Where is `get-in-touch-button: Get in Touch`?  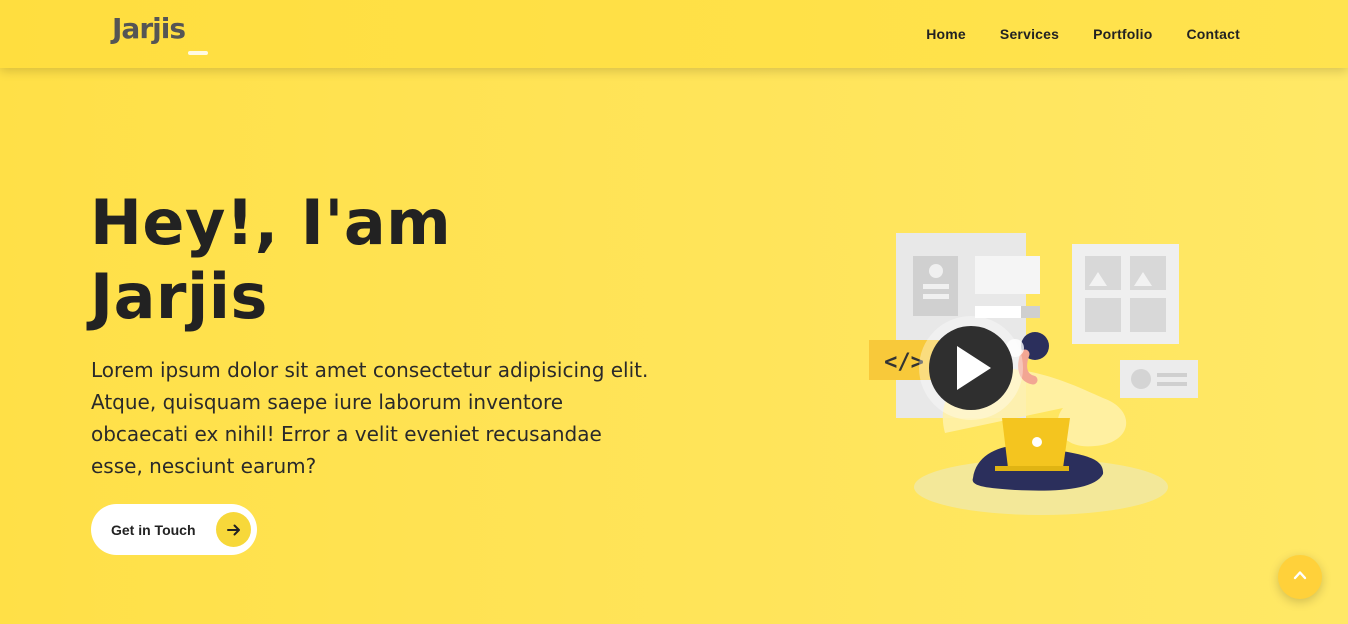
get-in-touch-button: Get in Touch is located at coordinates (174, 529).